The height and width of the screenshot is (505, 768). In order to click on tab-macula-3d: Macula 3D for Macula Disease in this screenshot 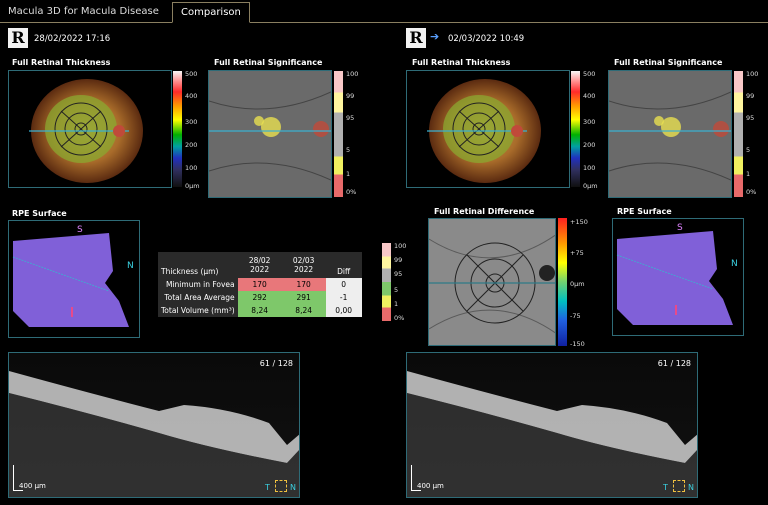, I will do `click(83, 11)`.